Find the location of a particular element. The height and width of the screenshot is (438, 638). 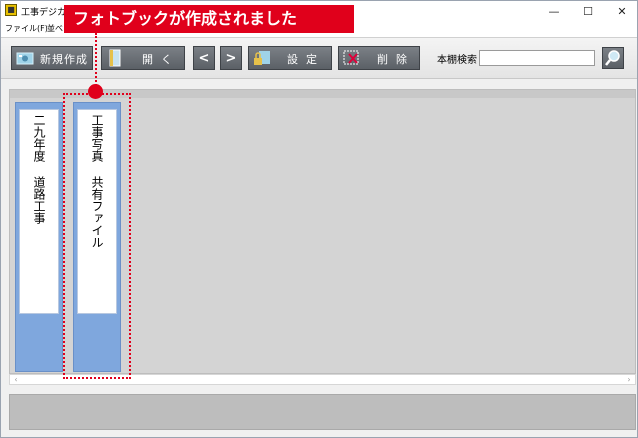

prev-button: < is located at coordinates (204, 58).